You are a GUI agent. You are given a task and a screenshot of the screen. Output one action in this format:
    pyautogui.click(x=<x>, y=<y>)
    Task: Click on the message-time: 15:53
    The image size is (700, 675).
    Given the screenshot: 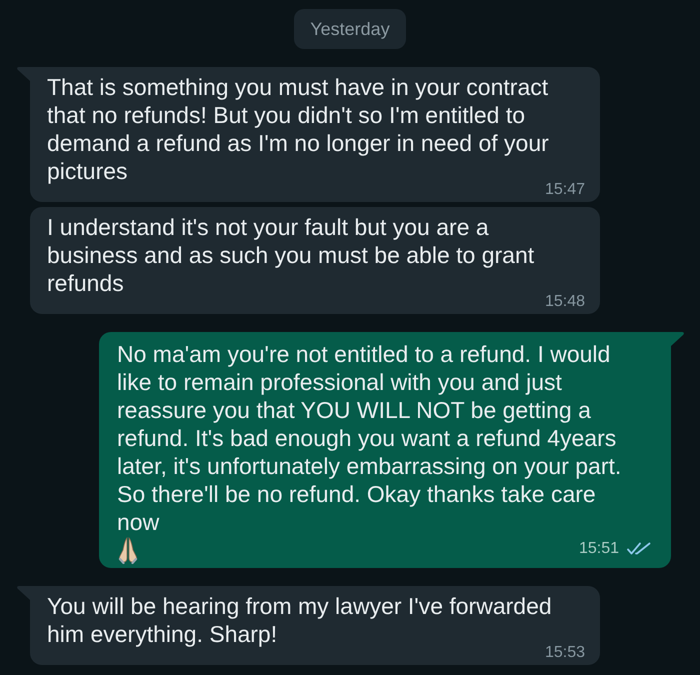 What is the action you would take?
    pyautogui.click(x=564, y=653)
    